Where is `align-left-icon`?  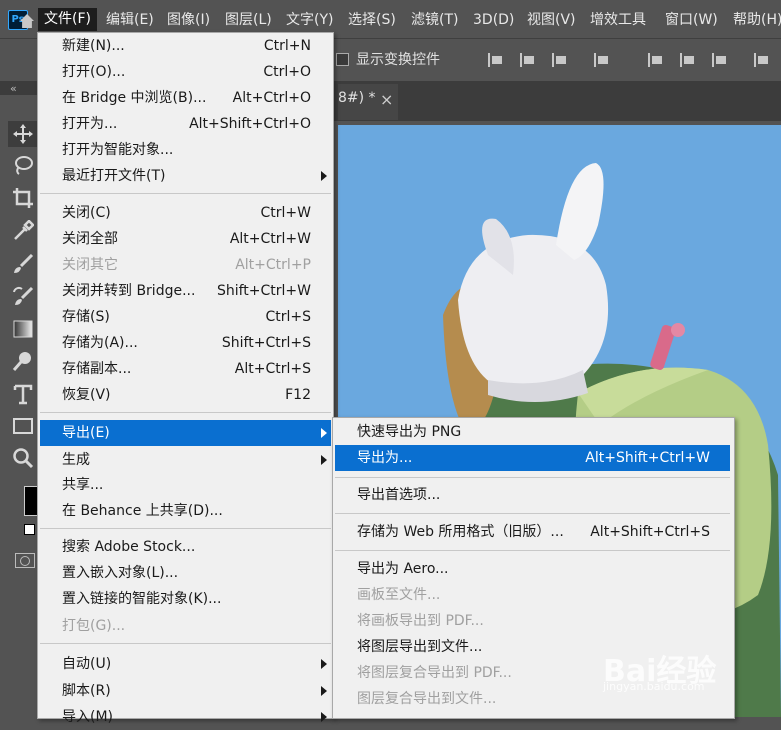 align-left-icon is located at coordinates (497, 60).